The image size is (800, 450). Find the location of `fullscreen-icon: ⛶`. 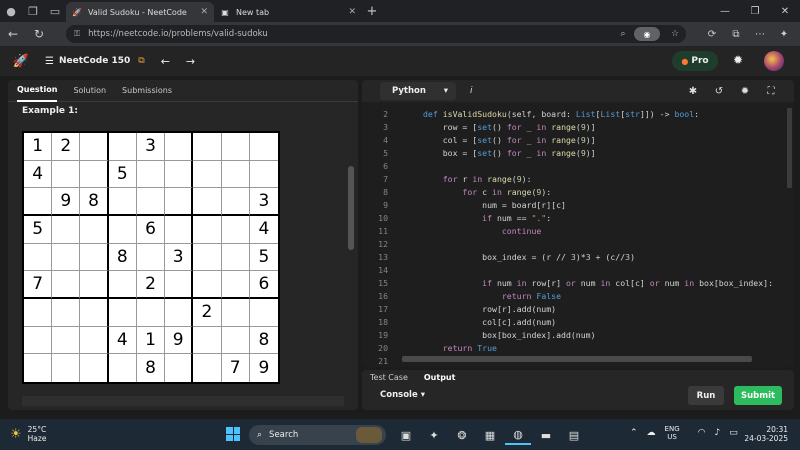

fullscreen-icon: ⛶ is located at coordinates (771, 91).